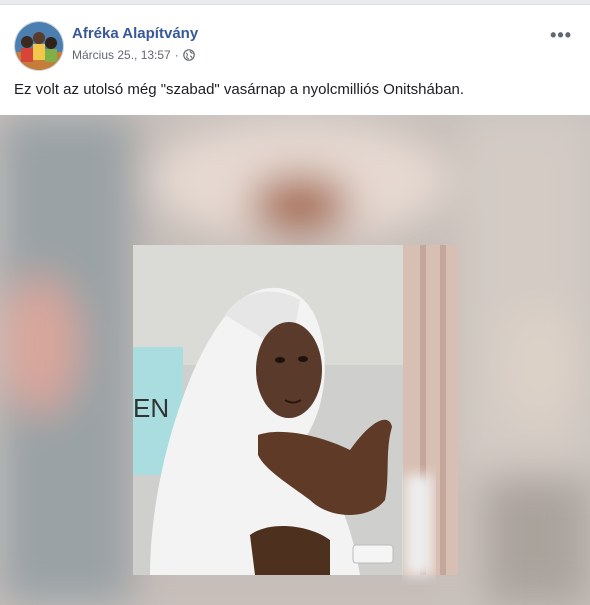 Image resolution: width=590 pixels, height=605 pixels. What do you see at coordinates (135, 33) in the screenshot?
I see `author-name: Afréka Alapítvány` at bounding box center [135, 33].